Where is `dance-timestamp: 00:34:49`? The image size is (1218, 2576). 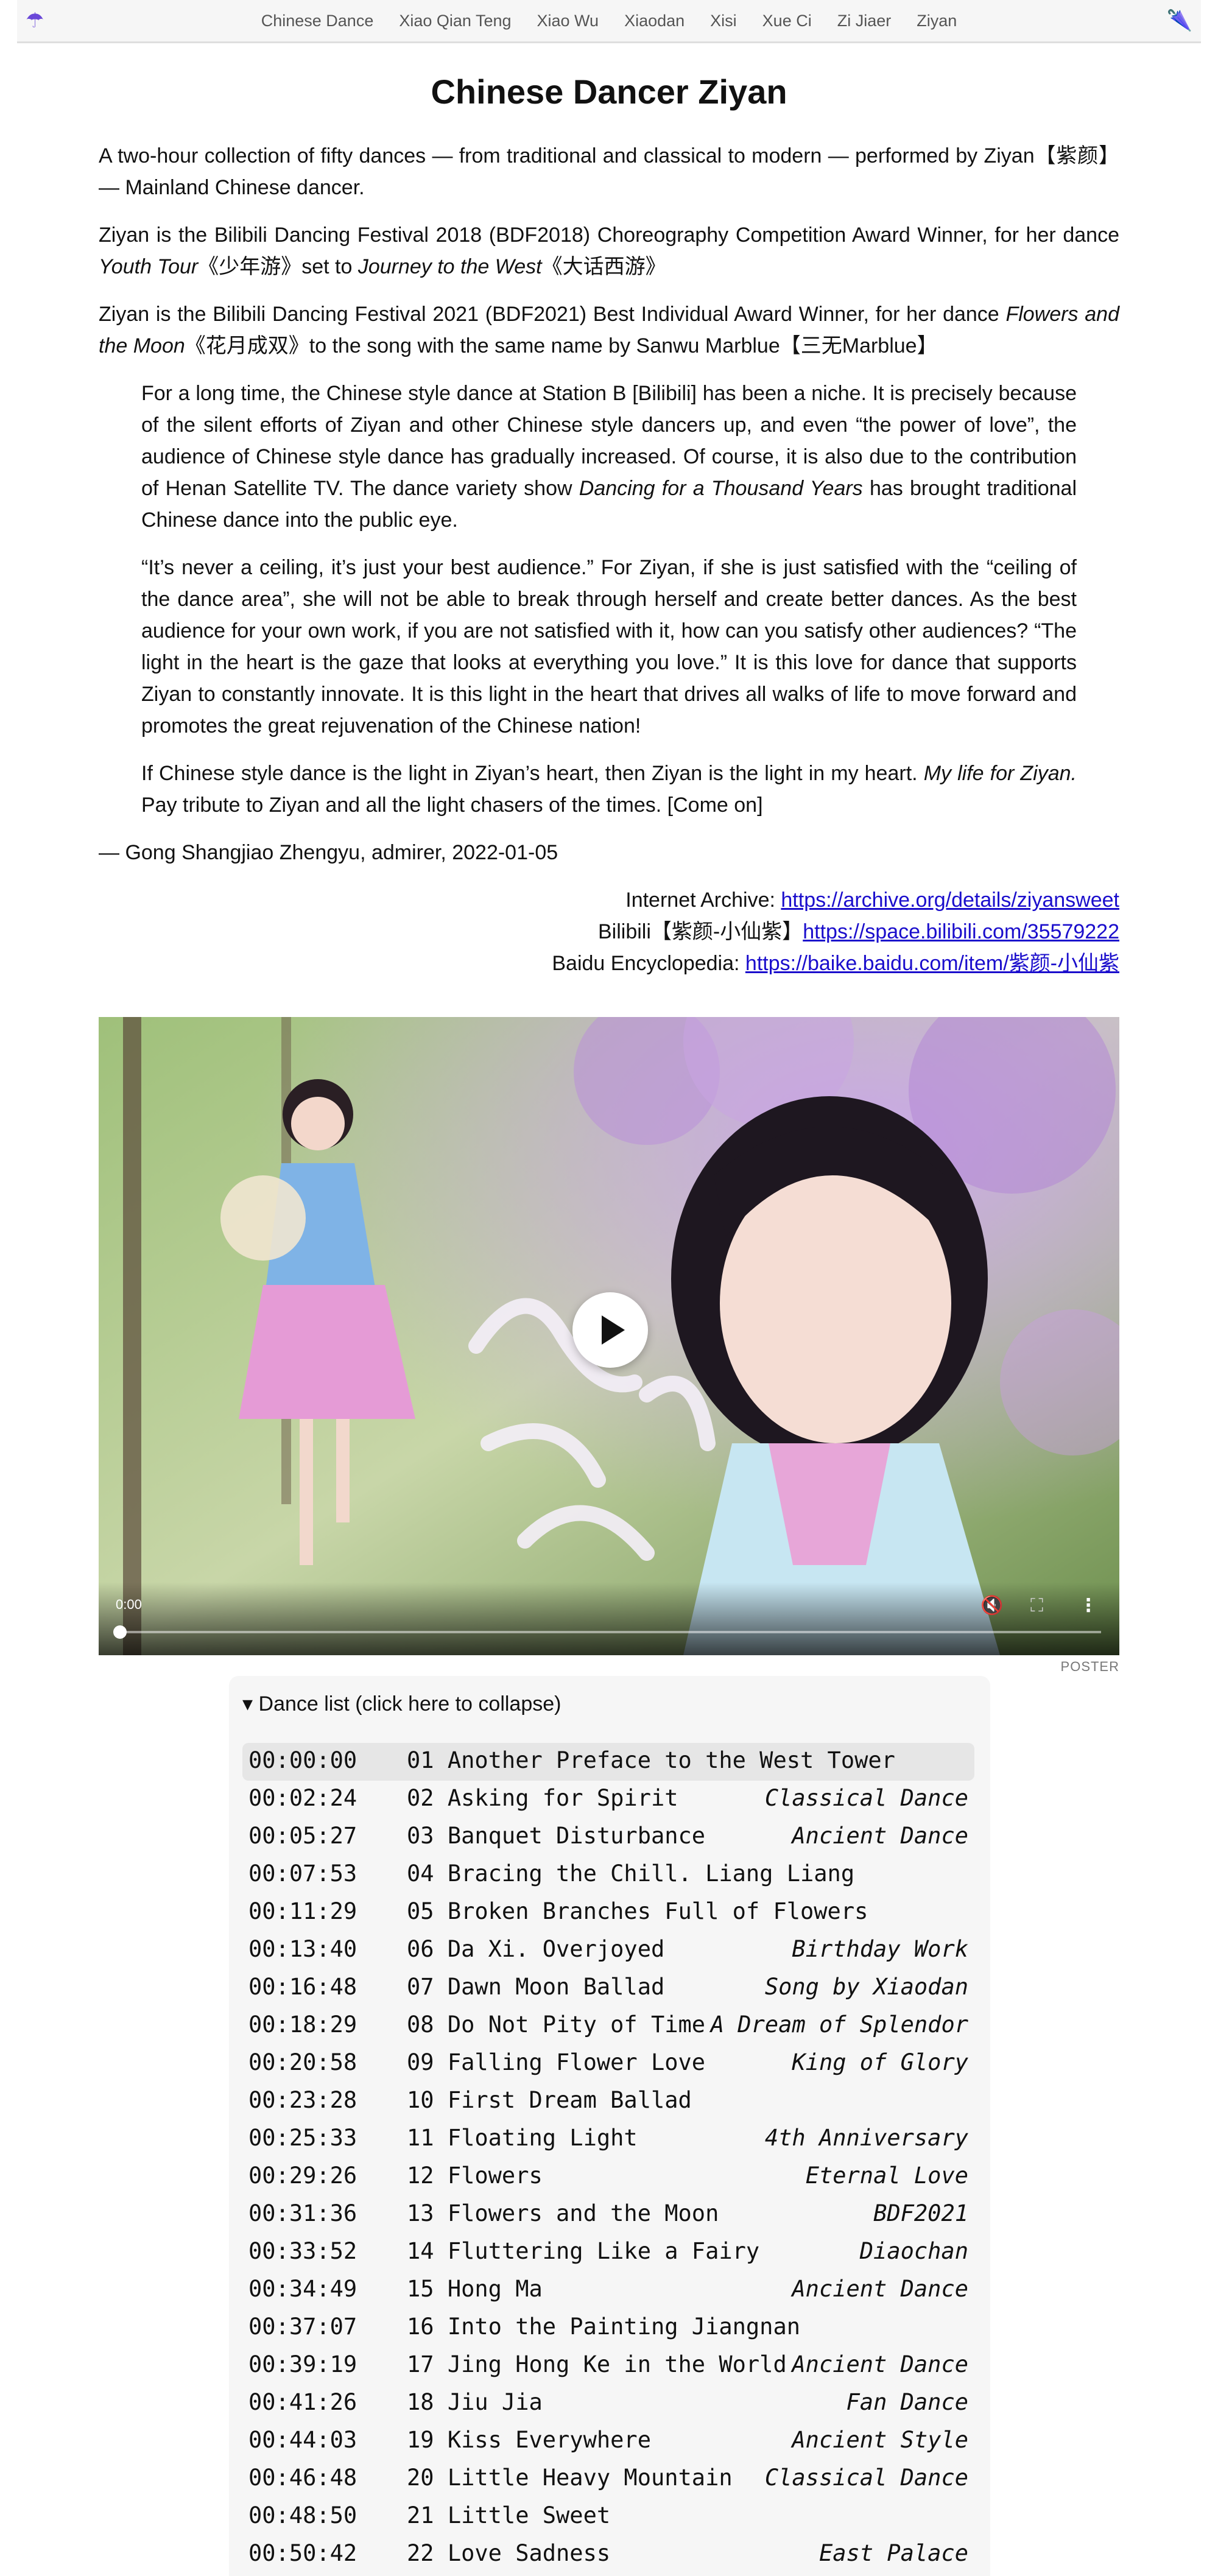
dance-timestamp: 00:34:49 is located at coordinates (327, 2289).